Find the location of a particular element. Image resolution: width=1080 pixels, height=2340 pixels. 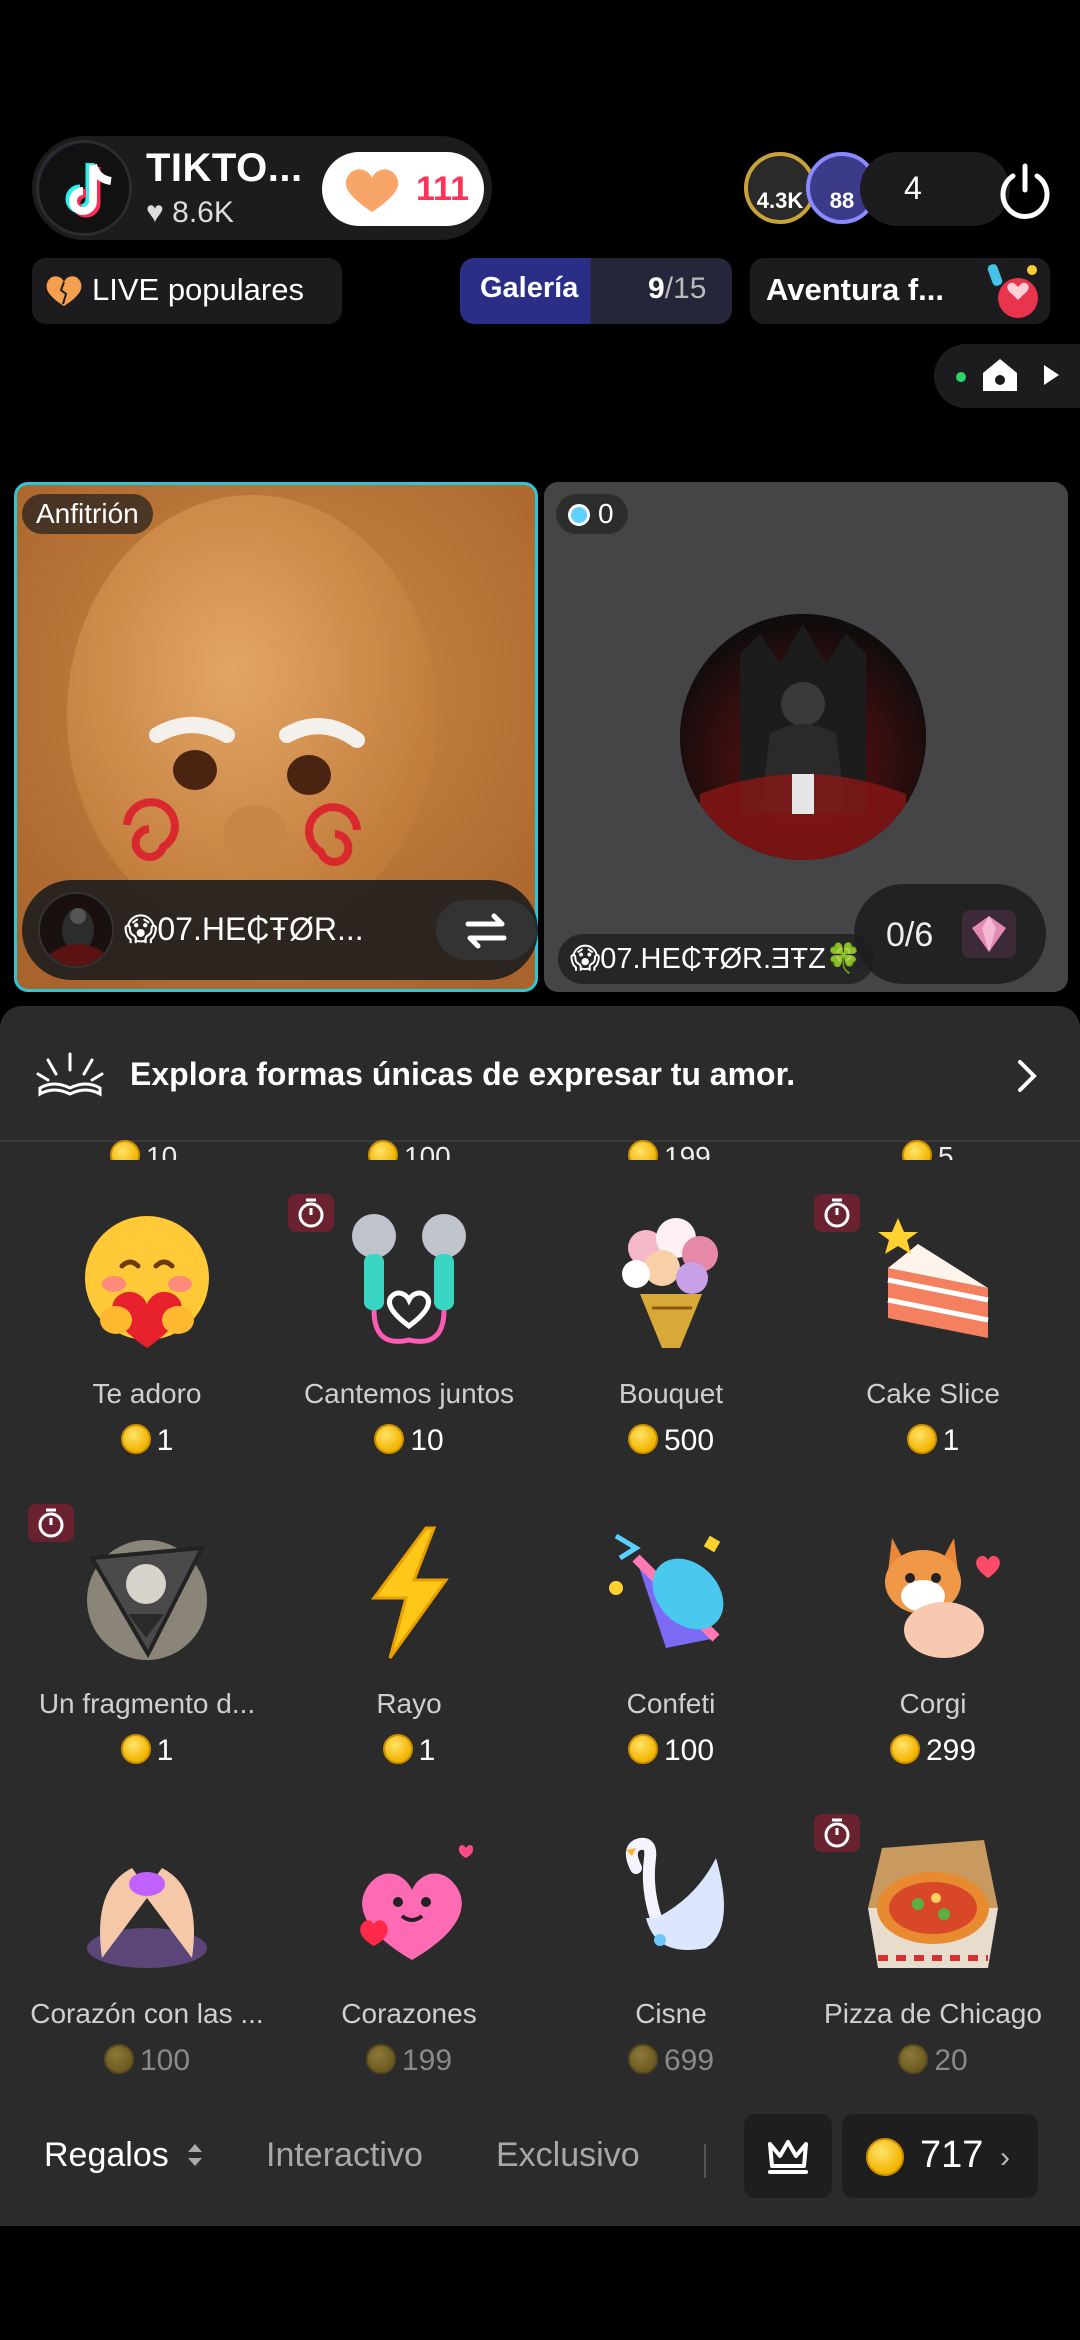

swap-arrows-icon is located at coordinates (486, 931).